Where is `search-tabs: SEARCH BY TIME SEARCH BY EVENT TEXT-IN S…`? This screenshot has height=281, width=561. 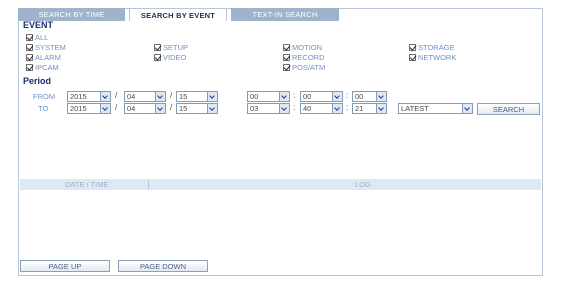 search-tabs: SEARCH BY TIME SEARCH BY EVENT TEXT-IN S… is located at coordinates (180, 14).